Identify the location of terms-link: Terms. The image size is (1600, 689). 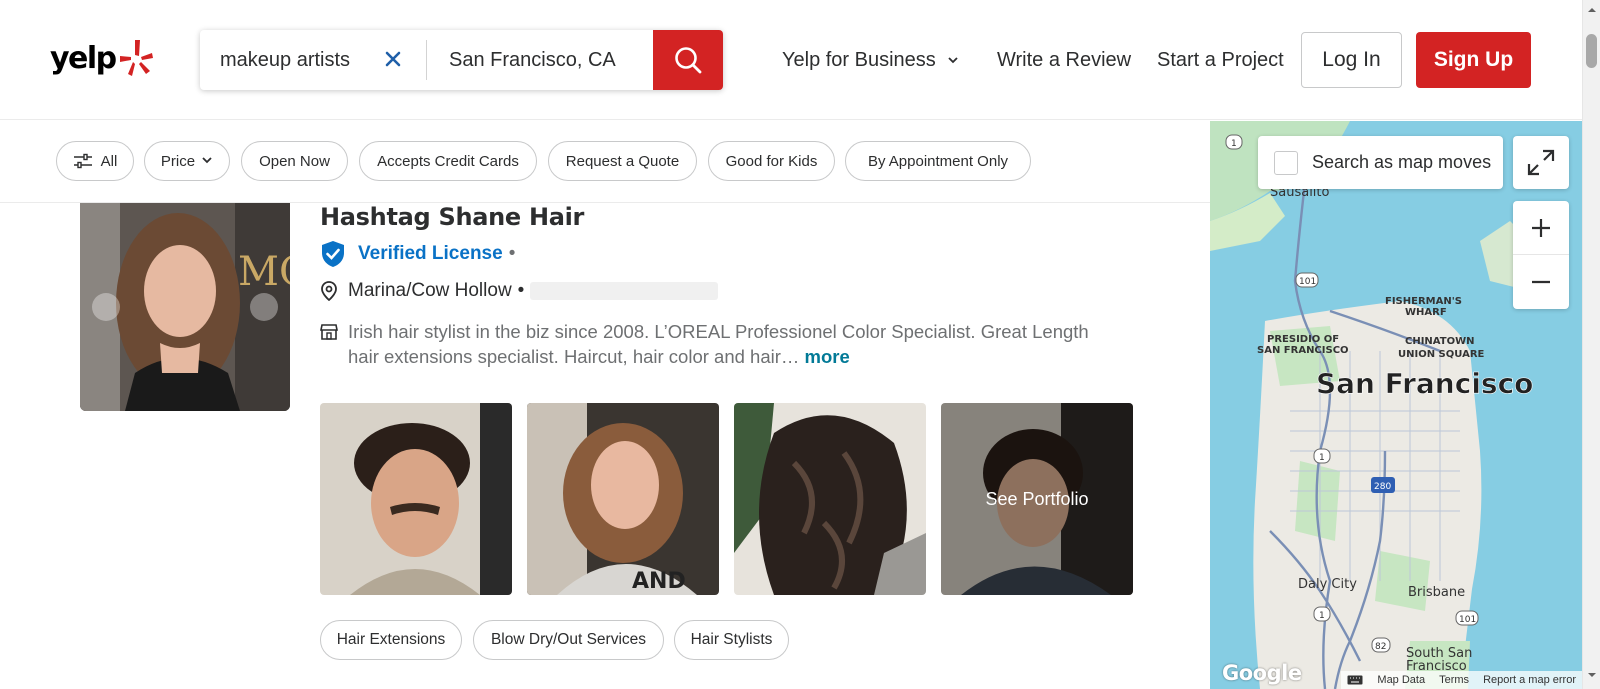
(1454, 680).